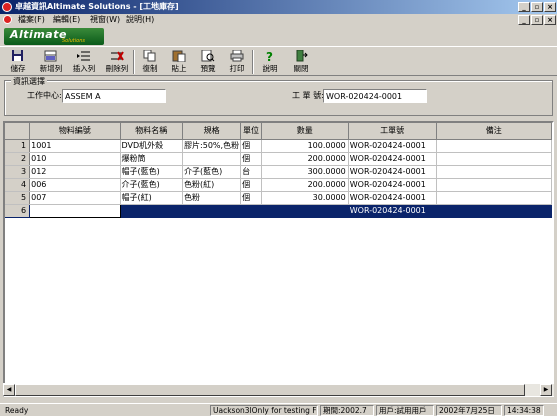 The width and height of the screenshot is (557, 416). Describe the element at coordinates (179, 62) in the screenshot. I see `paste-button: 貼上` at that location.